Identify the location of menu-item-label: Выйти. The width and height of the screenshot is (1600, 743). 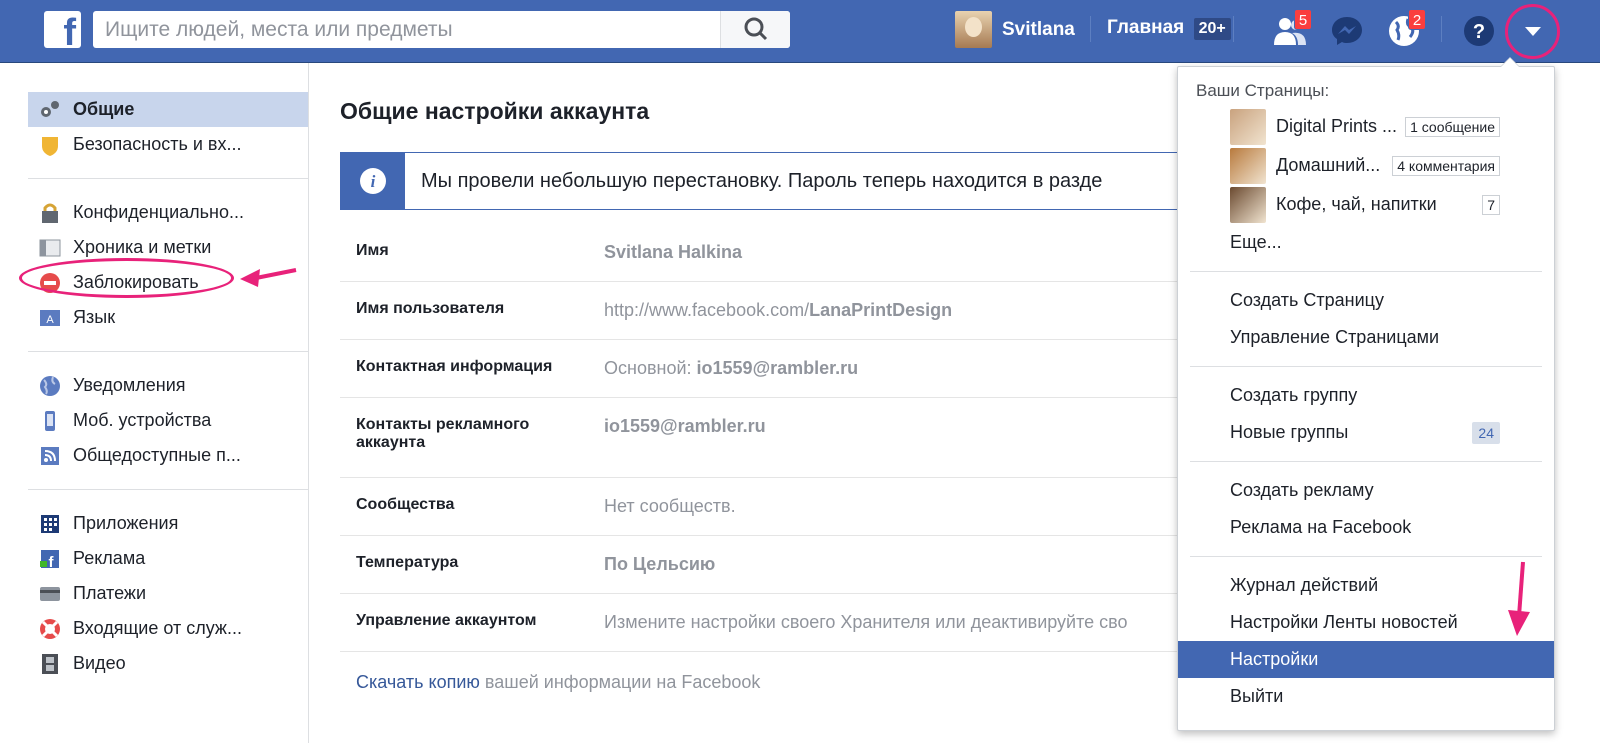
(1257, 696).